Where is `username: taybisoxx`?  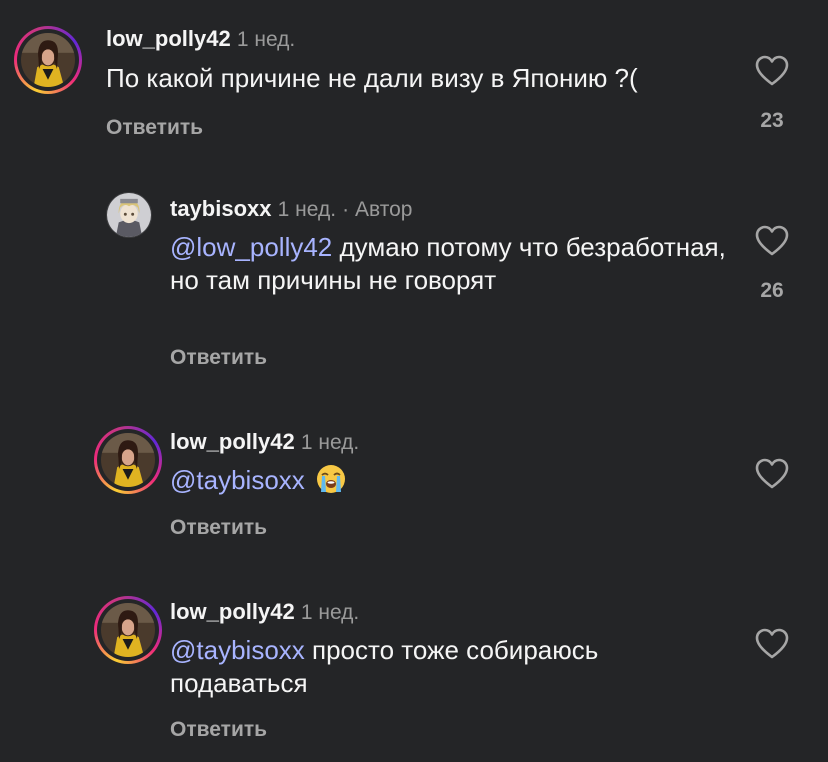
username: taybisoxx is located at coordinates (221, 208).